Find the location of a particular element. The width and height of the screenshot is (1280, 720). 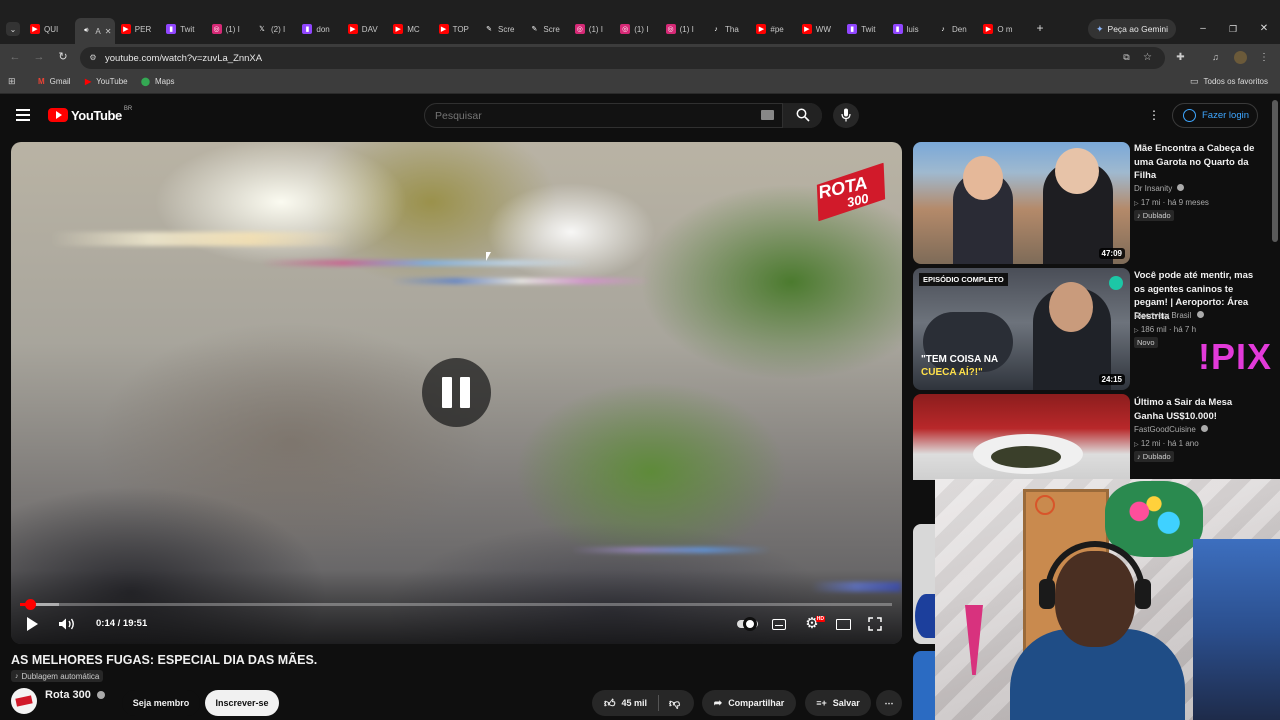

media-controls-icon: ♫ is located at coordinates (1215, 57).